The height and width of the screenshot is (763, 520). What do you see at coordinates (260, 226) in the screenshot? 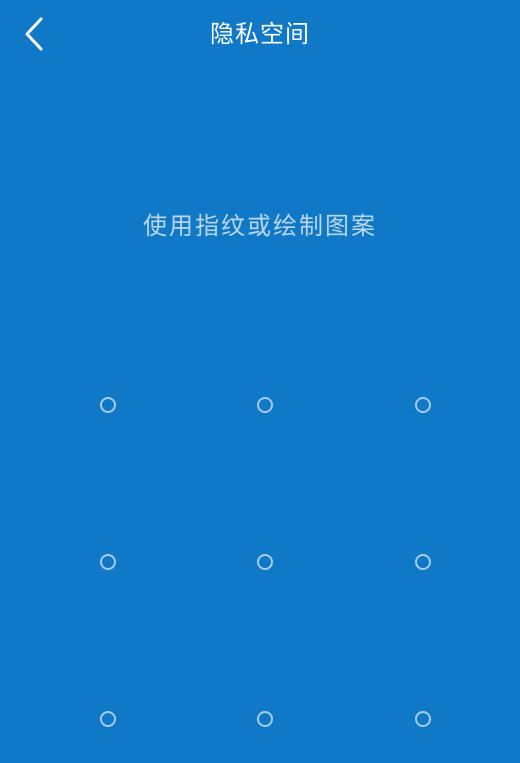
I see `unlock-instruction: 使用指纹或绘制图案` at bounding box center [260, 226].